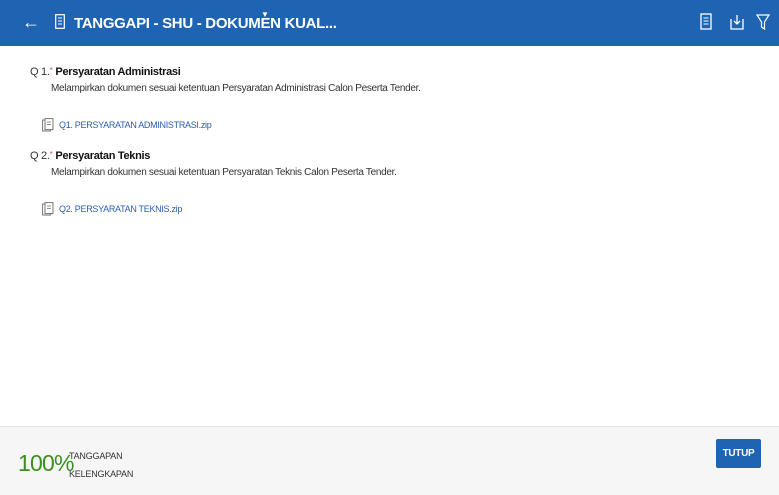 Image resolution: width=779 pixels, height=495 pixels. What do you see at coordinates (101, 474) in the screenshot?
I see `completeness-label-line2: KELENGKAPAN` at bounding box center [101, 474].